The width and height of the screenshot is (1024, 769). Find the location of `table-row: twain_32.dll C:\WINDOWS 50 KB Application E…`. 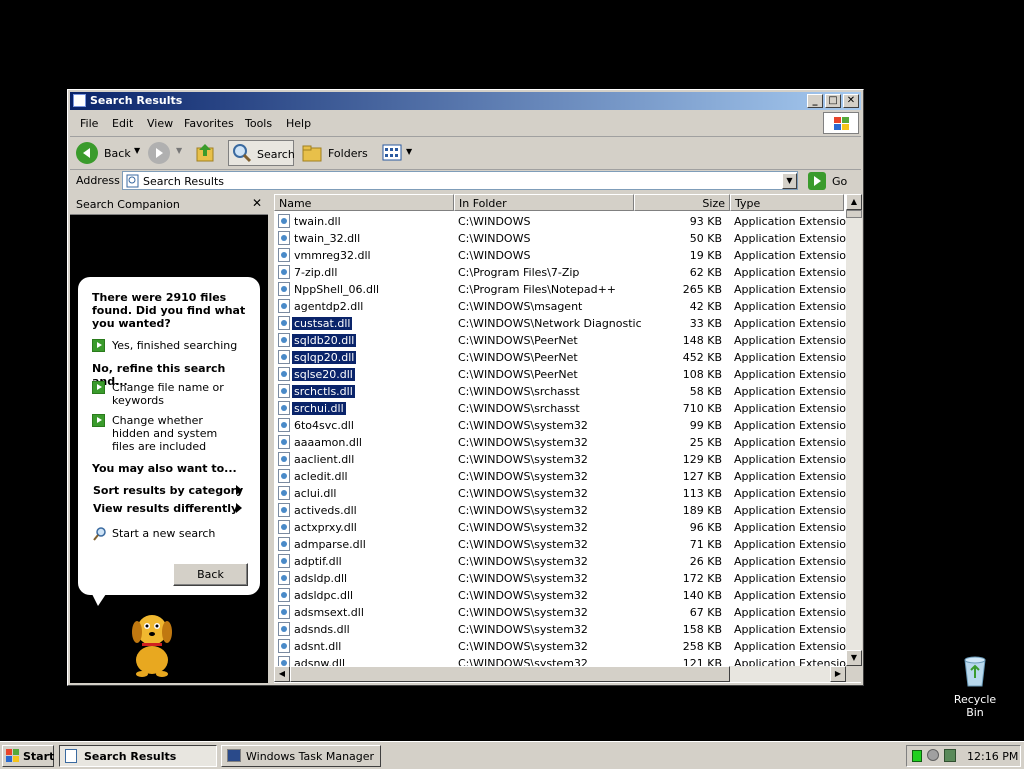

table-row: twain_32.dll C:\WINDOWS 50 KB Application E… is located at coordinates (563, 238).